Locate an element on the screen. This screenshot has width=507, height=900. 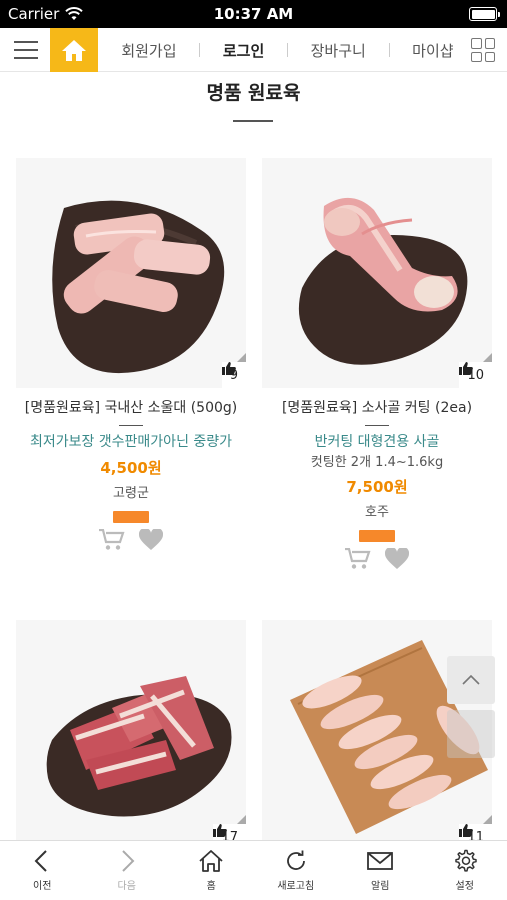
product-origin: 고령군 is located at coordinates (131, 493).